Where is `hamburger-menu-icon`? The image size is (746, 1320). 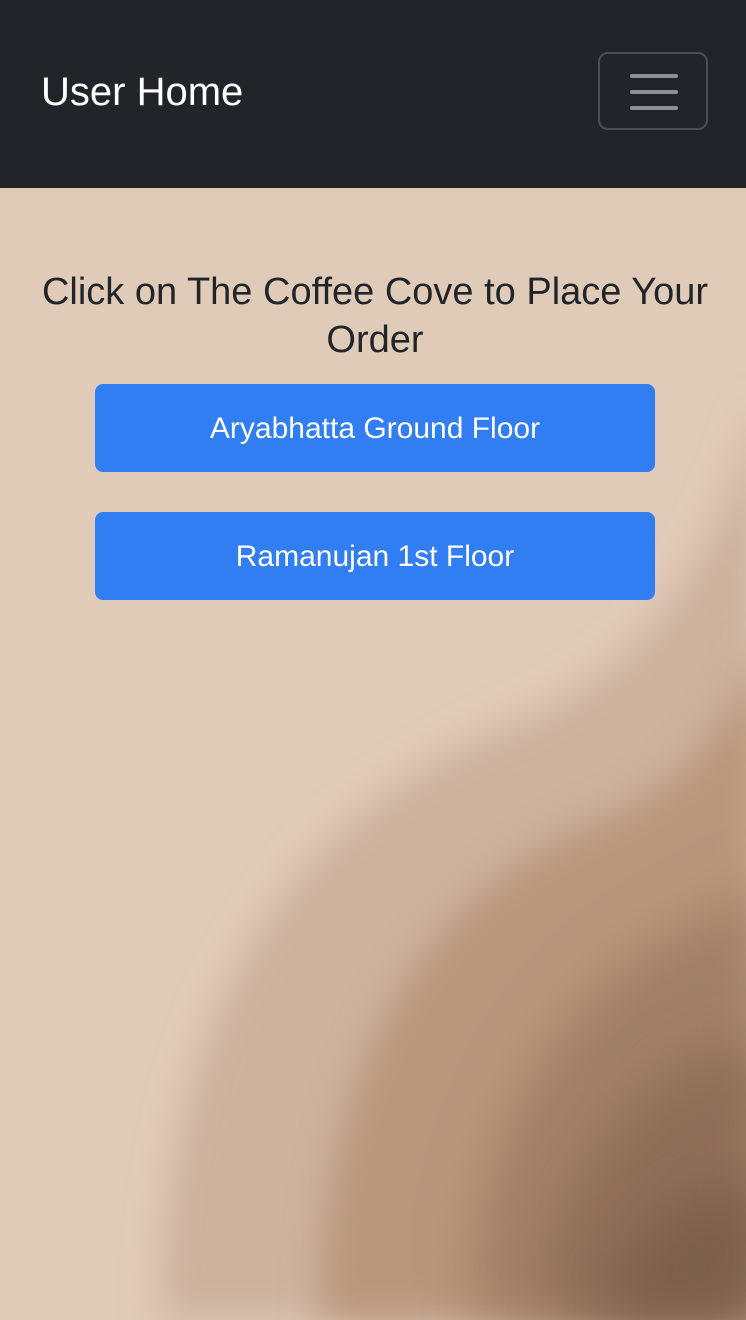
hamburger-menu-icon is located at coordinates (654, 92).